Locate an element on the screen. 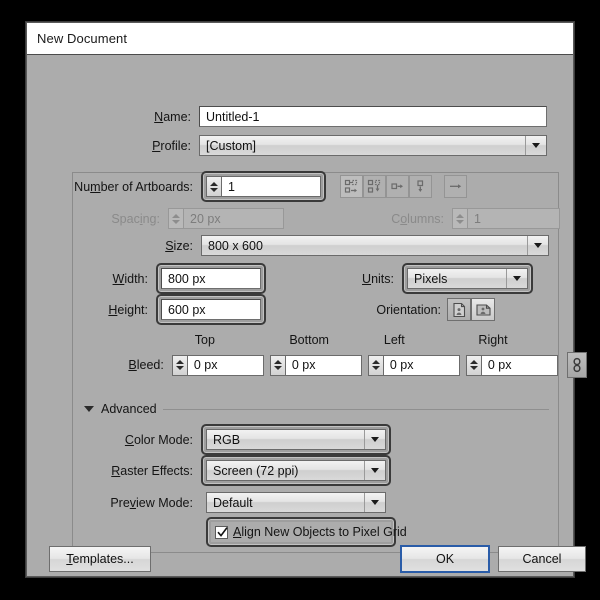 Image resolution: width=600 pixels, height=600 pixels. units-select: Pixels is located at coordinates (467, 278).